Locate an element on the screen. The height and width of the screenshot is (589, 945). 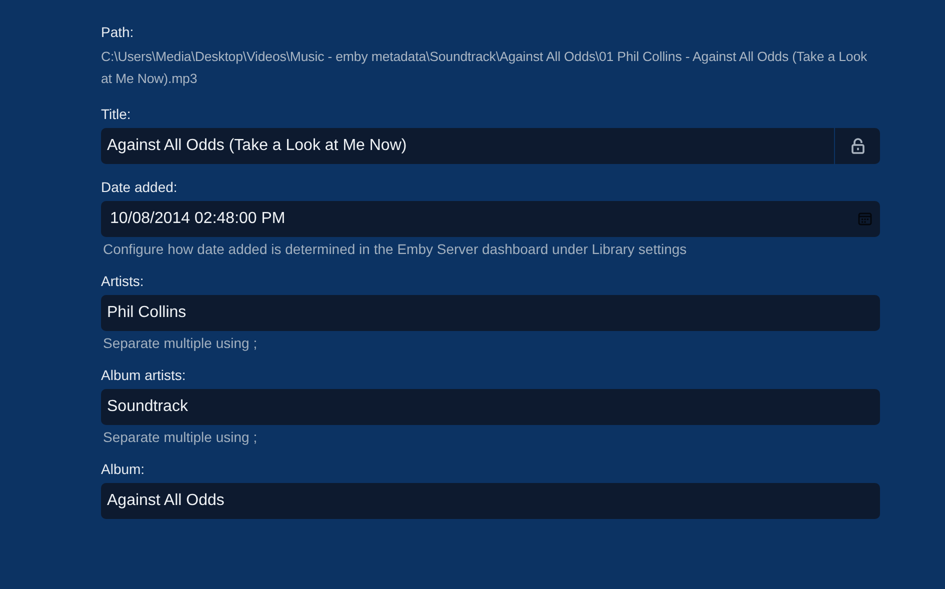
date-input: 10/08/2014 02:48:00 PM is located at coordinates (490, 219).